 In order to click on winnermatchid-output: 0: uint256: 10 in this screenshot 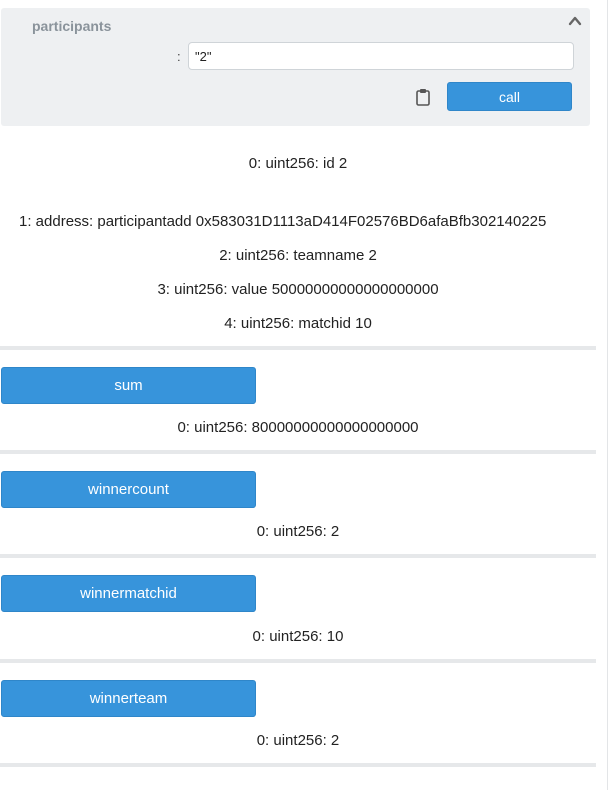, I will do `click(298, 636)`.